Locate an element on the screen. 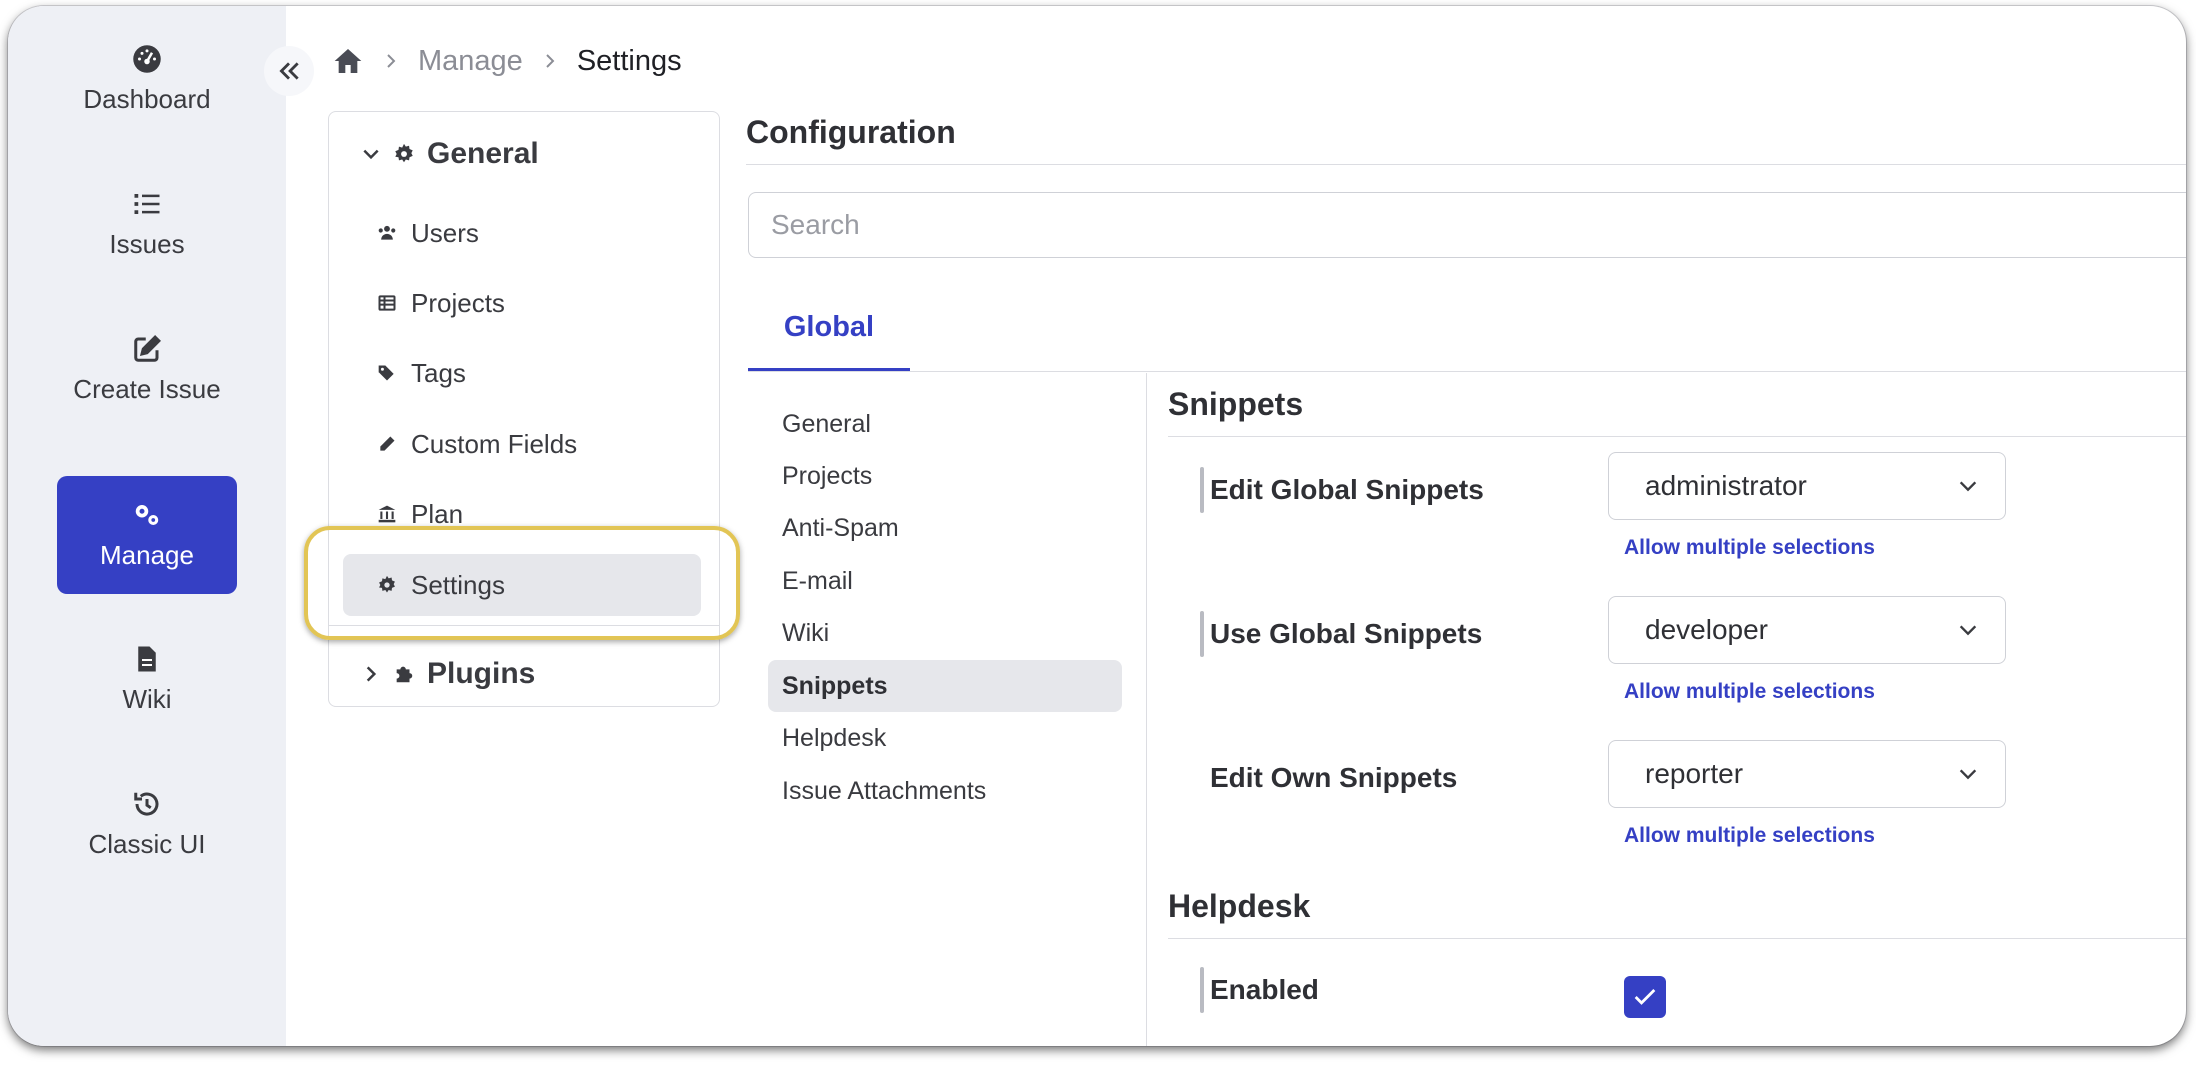 The width and height of the screenshot is (2196, 1070). tree-item-tags: Tags is located at coordinates (522, 373).